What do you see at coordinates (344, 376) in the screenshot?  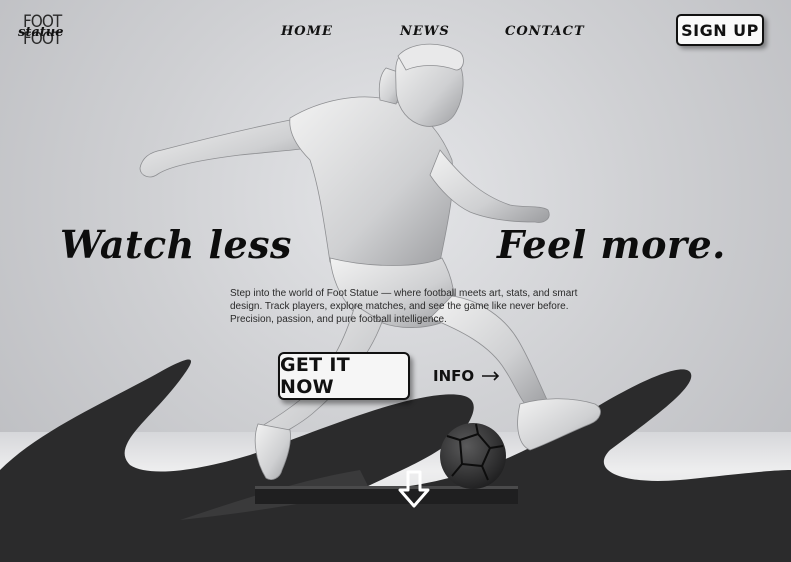 I see `get-it-now-button: GET IT NOW` at bounding box center [344, 376].